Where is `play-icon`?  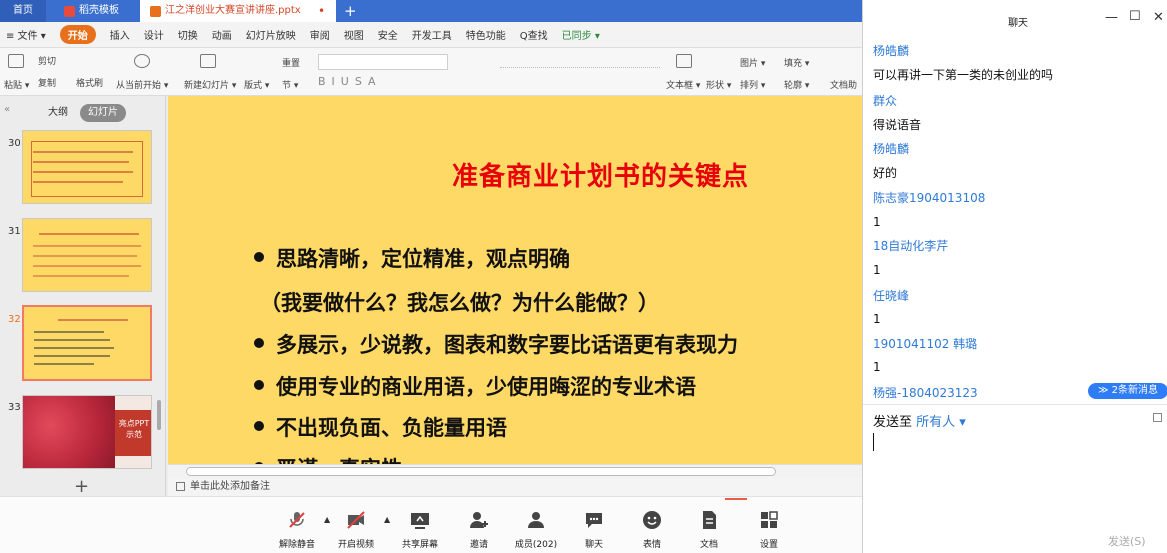 play-icon is located at coordinates (142, 61).